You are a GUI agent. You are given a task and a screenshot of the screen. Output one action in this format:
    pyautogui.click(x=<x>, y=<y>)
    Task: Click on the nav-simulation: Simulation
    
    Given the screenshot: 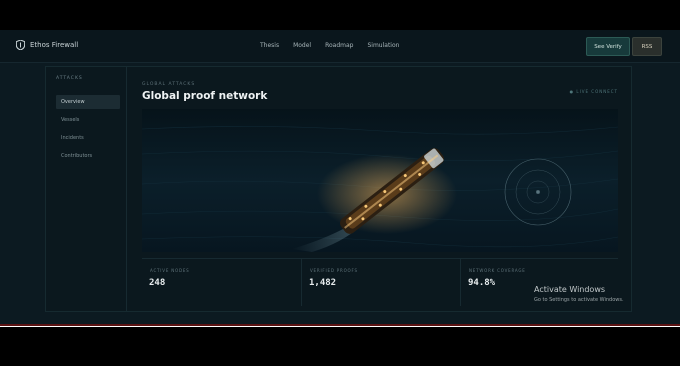 What is the action you would take?
    pyautogui.click(x=383, y=45)
    